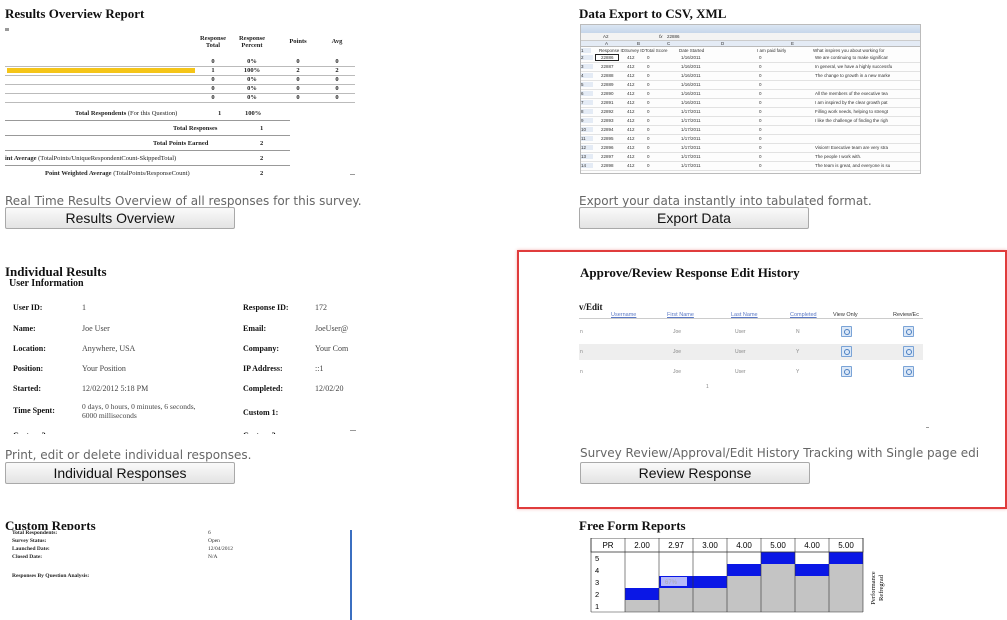 Image resolution: width=1007 pixels, height=620 pixels. What do you see at coordinates (587, 129) in the screenshot?
I see `row-number: 10` at bounding box center [587, 129].